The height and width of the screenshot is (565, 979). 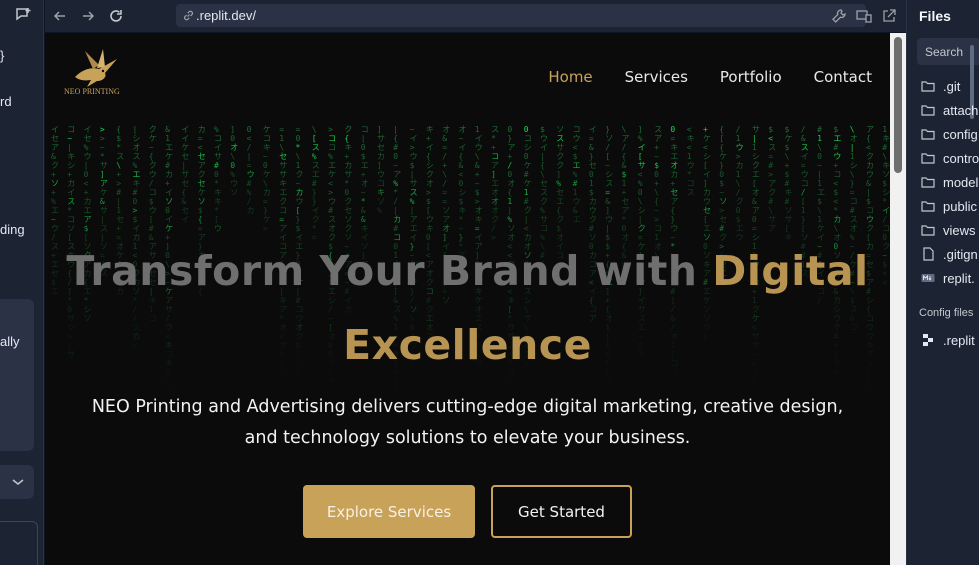 I want to click on nav-home-link: Home, so click(x=570, y=77).